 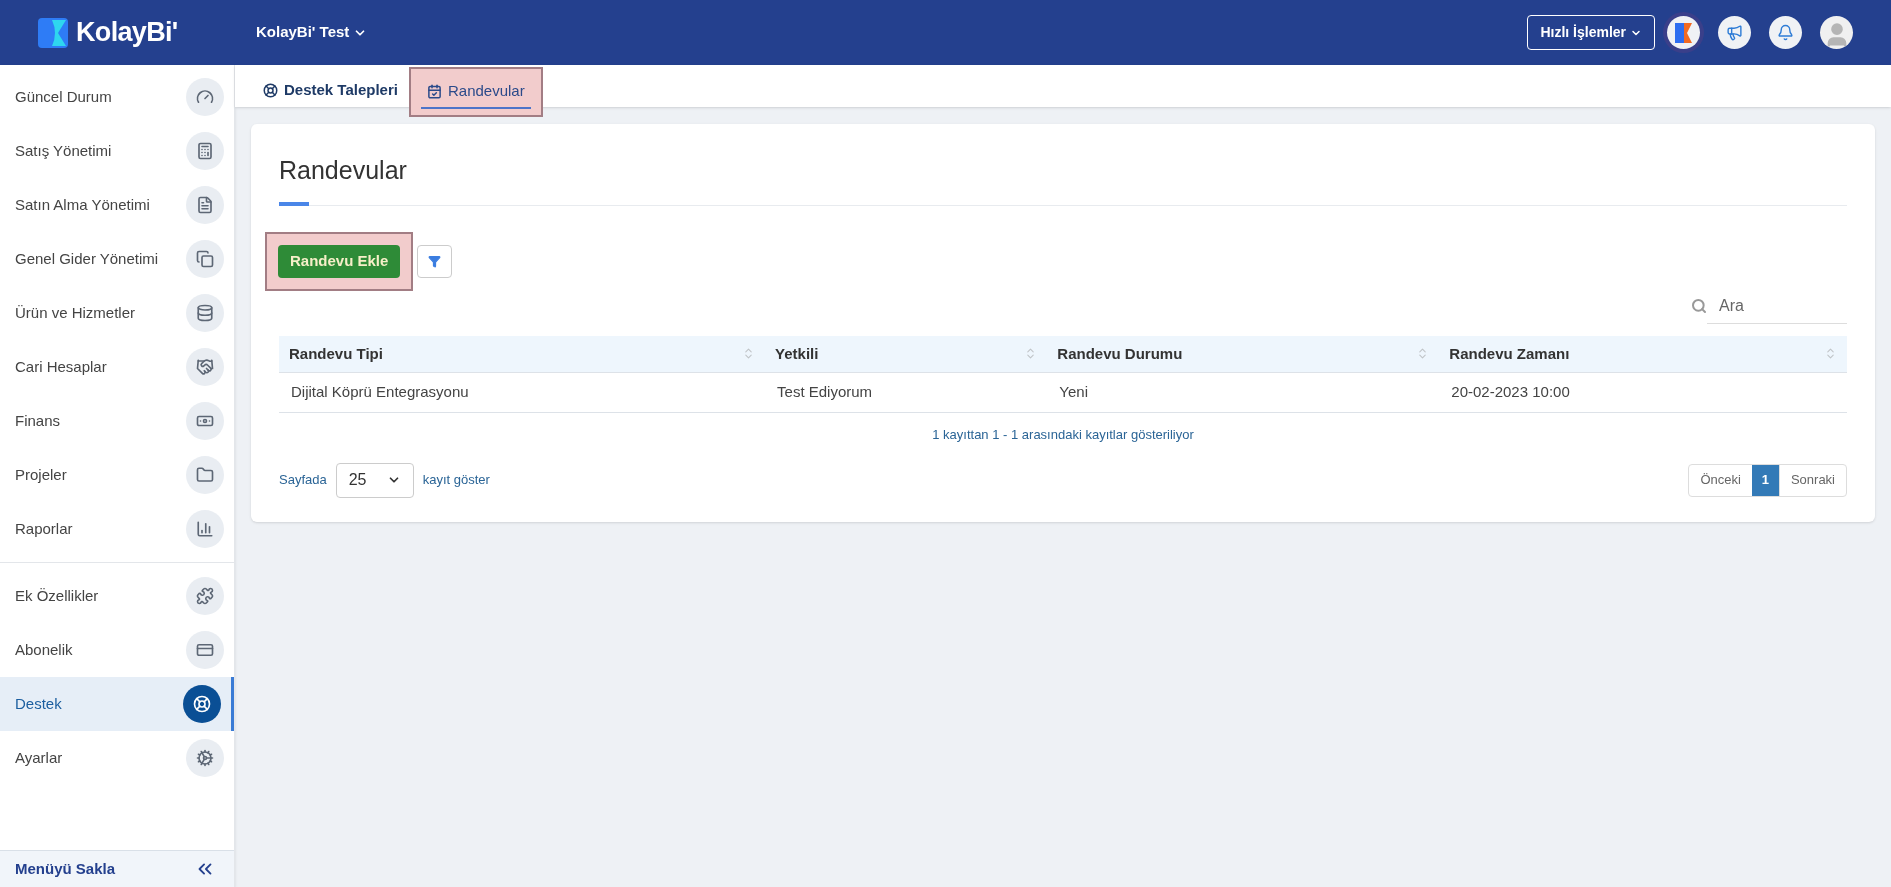 What do you see at coordinates (1830, 354) in the screenshot?
I see `sort-icon` at bounding box center [1830, 354].